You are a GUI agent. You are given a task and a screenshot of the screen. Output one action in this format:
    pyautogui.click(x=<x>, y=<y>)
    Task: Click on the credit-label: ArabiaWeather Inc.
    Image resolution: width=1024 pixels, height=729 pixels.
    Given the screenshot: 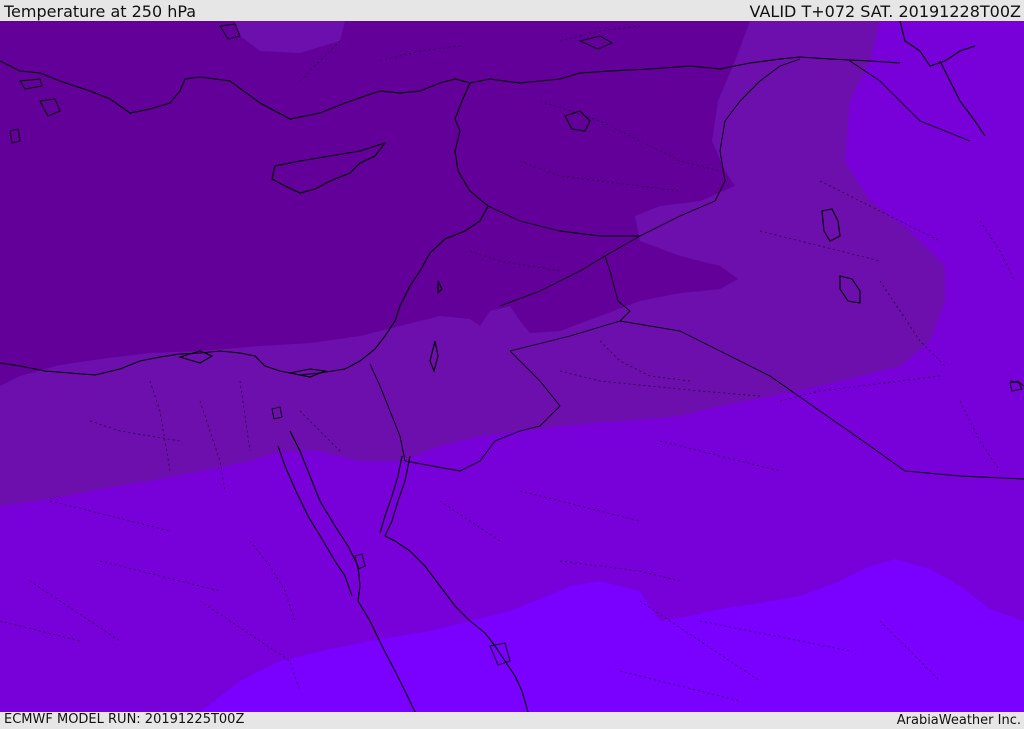 What is the action you would take?
    pyautogui.click(x=958, y=720)
    